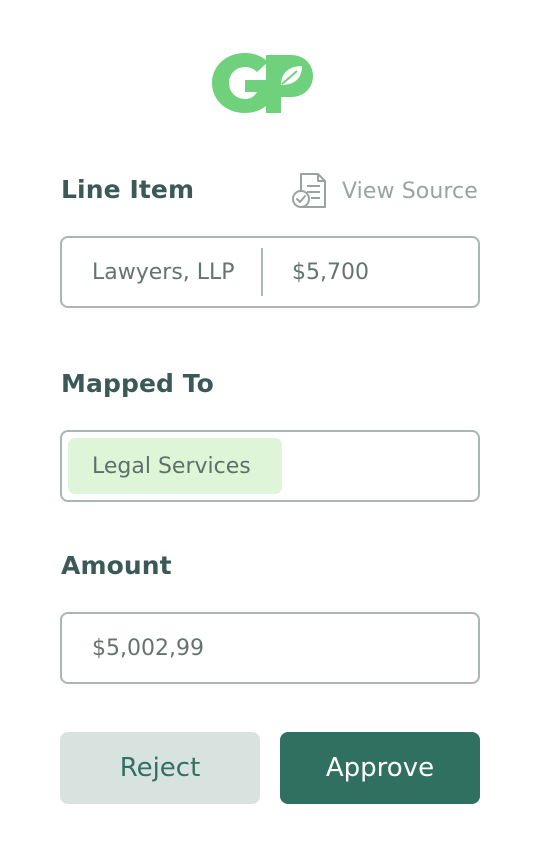 Image resolution: width=540 pixels, height=864 pixels. What do you see at coordinates (160, 768) in the screenshot?
I see `reject-button: Reject` at bounding box center [160, 768].